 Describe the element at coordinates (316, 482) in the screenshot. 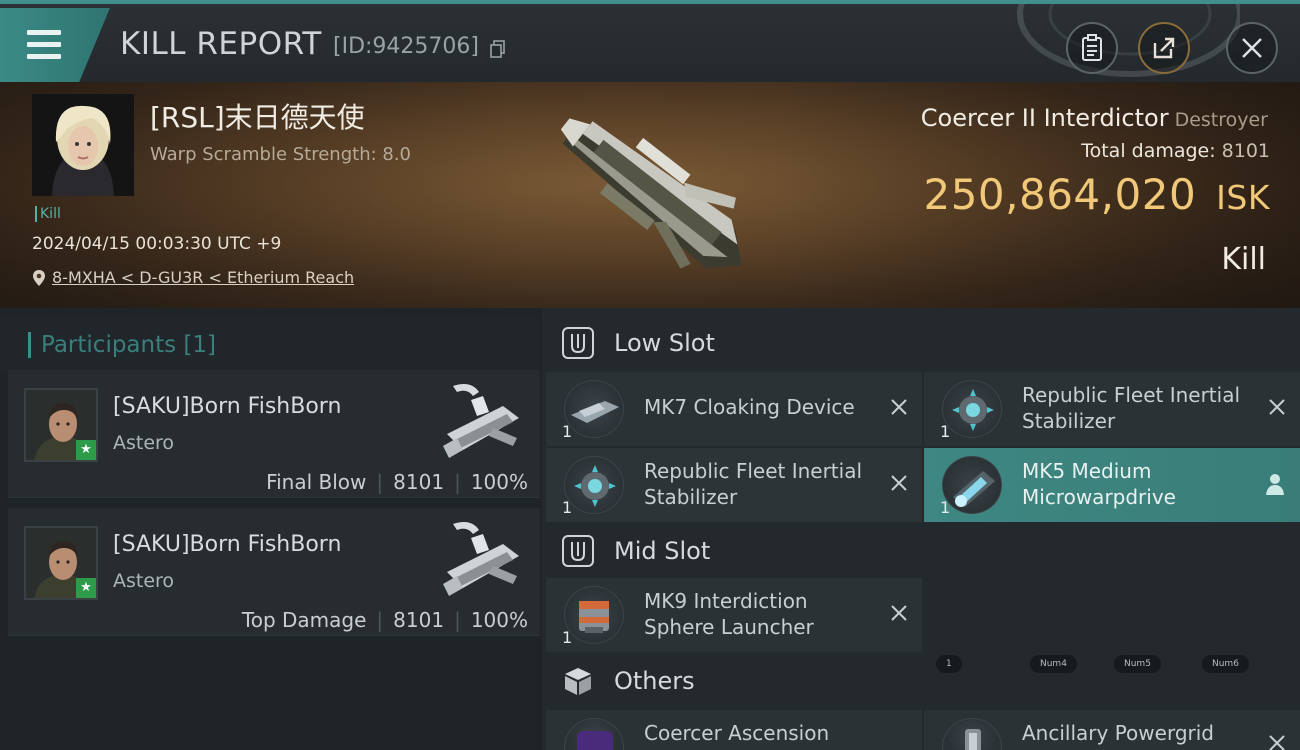

I see `participant-role: Final Blow` at that location.